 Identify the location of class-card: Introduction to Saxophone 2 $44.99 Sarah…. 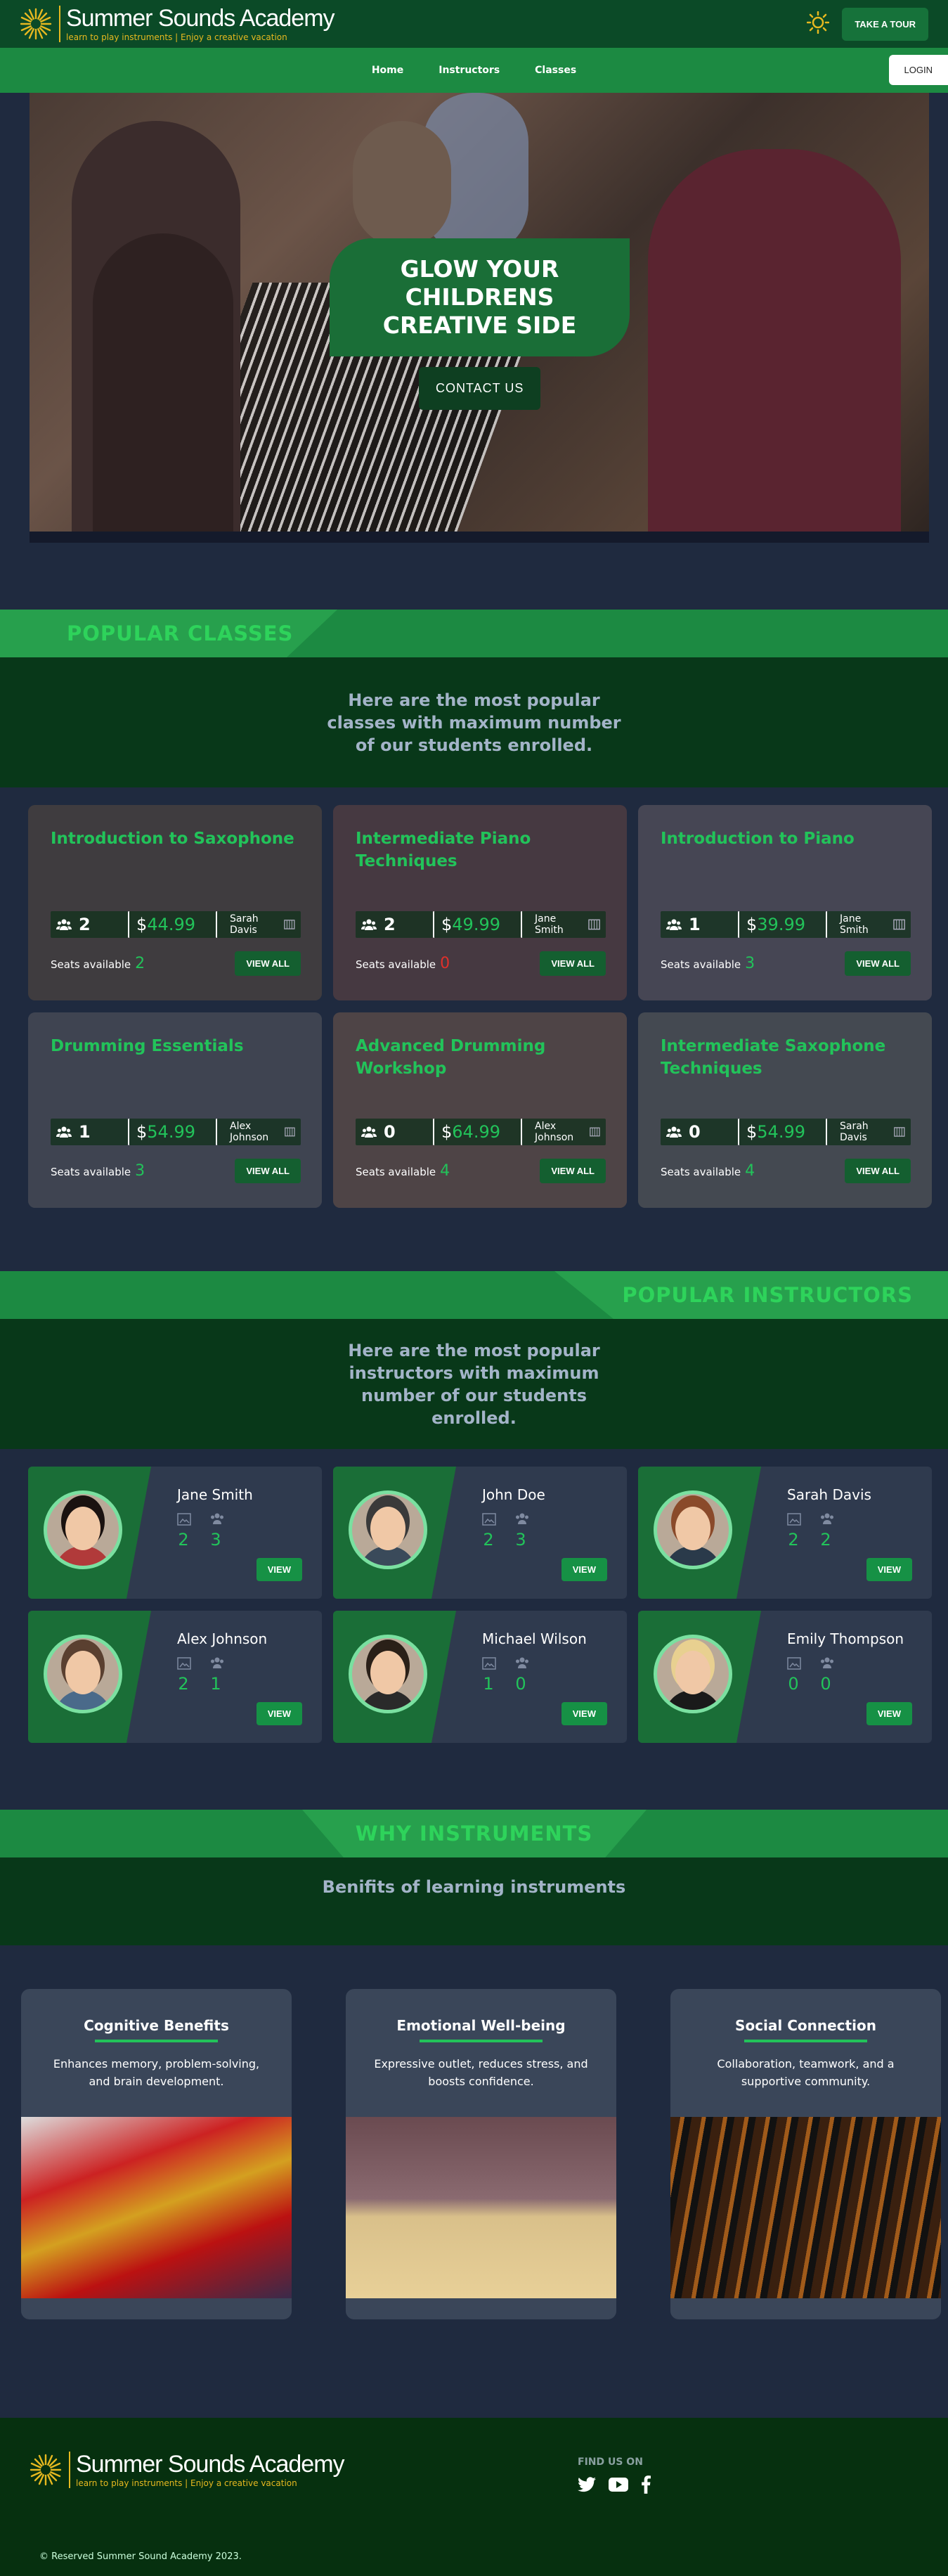
(175, 902).